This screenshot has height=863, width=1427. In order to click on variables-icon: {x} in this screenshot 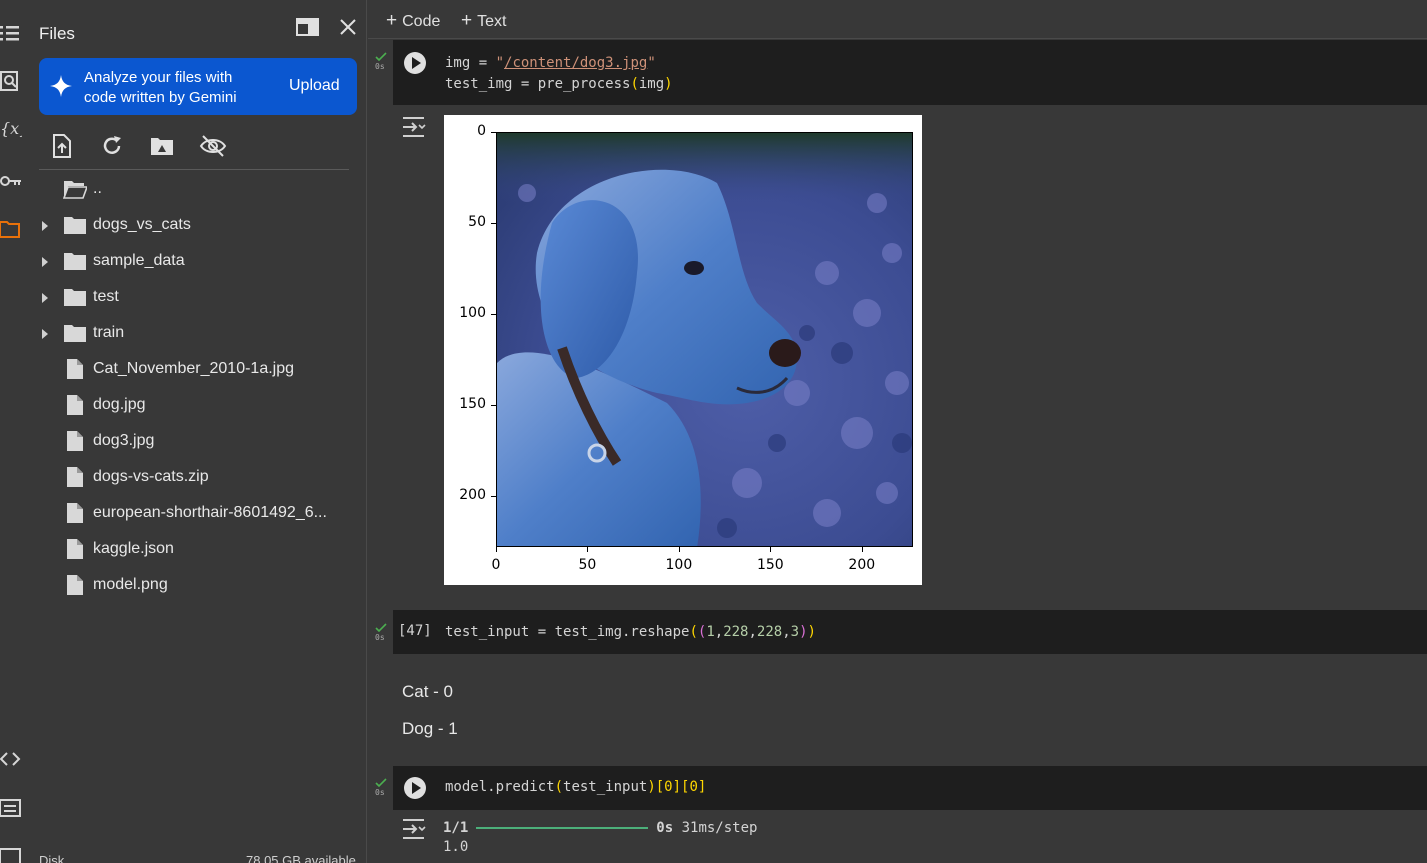, I will do `click(11, 129)`.